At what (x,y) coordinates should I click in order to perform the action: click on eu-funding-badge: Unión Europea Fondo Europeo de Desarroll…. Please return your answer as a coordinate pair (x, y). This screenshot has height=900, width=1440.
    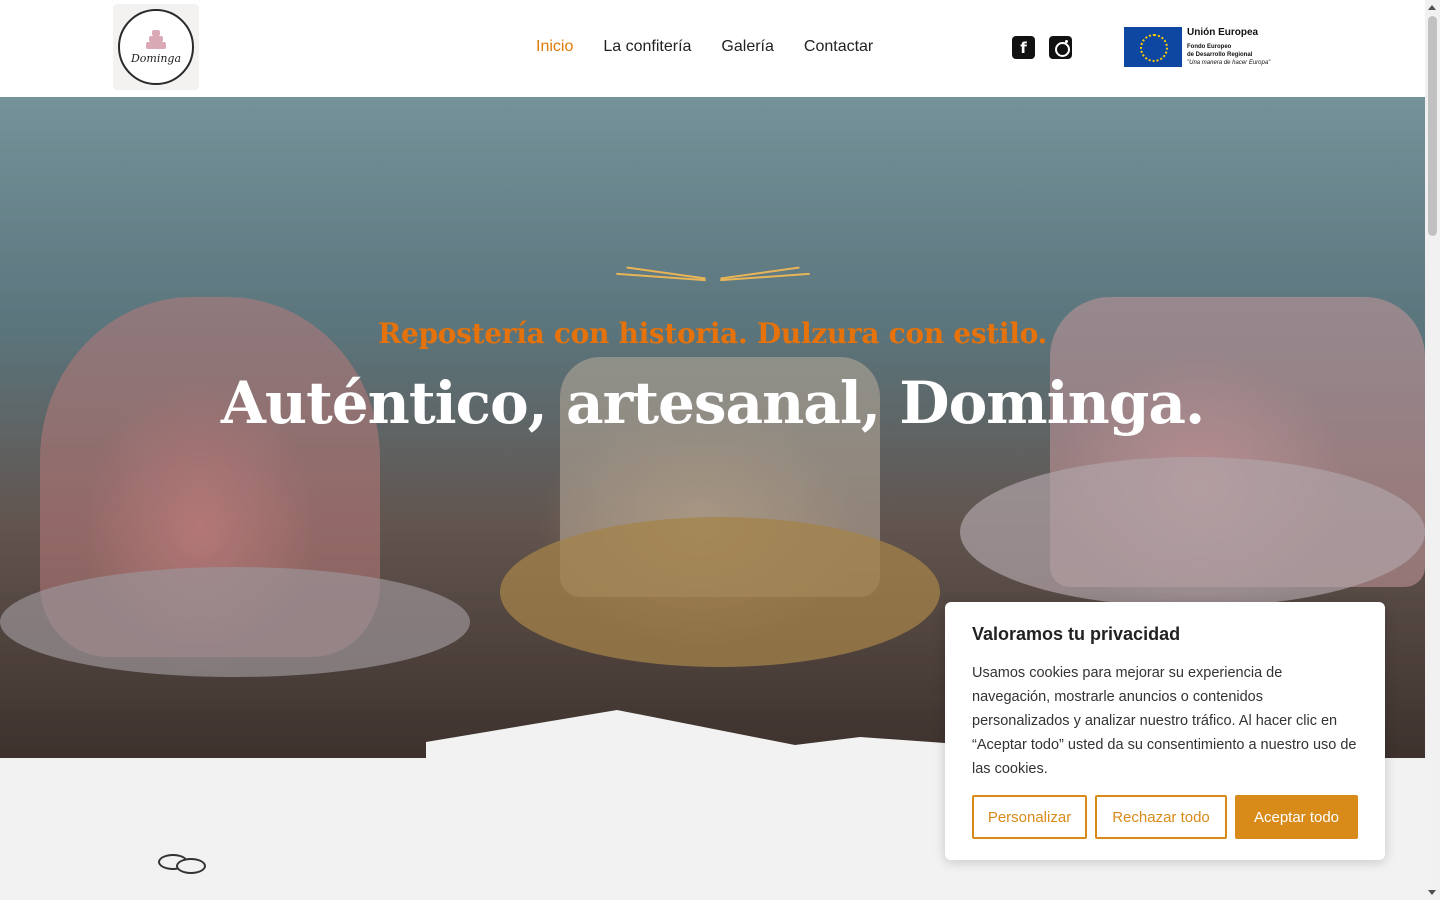
    Looking at the image, I should click on (1197, 47).